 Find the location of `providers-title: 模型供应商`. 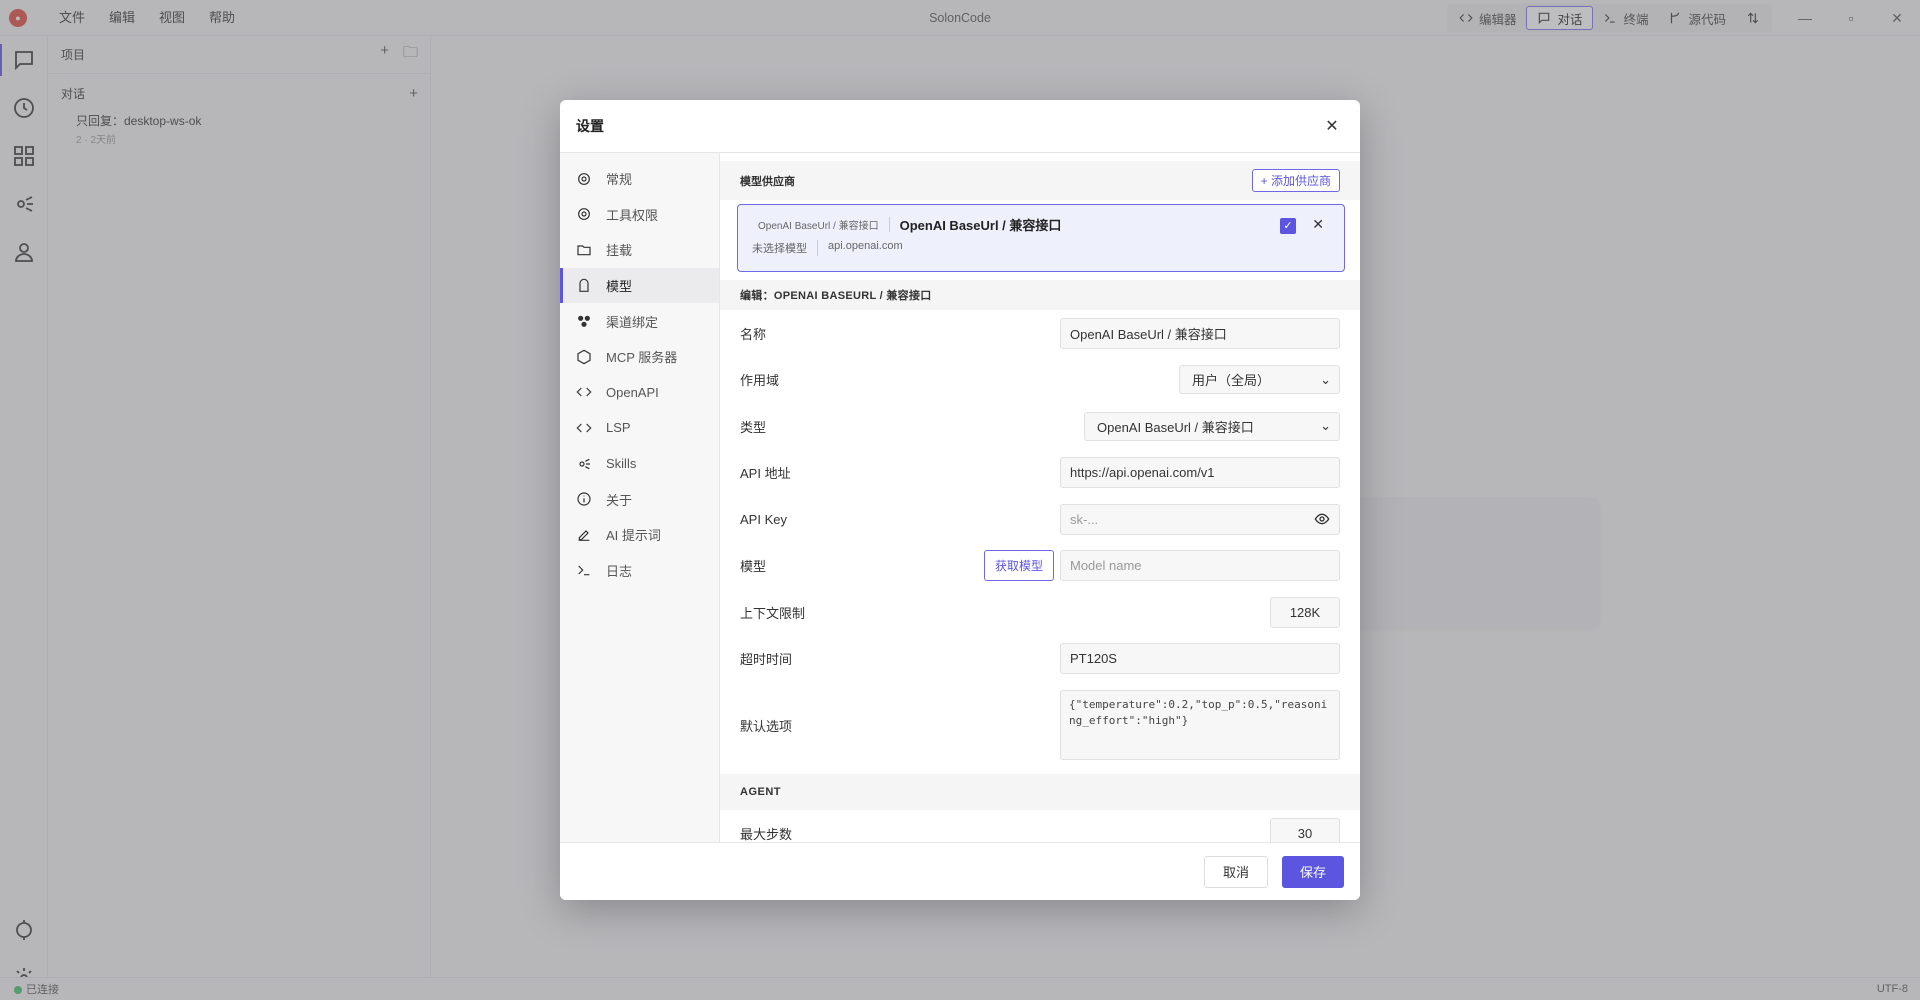

providers-title: 模型供应商 is located at coordinates (767, 181).